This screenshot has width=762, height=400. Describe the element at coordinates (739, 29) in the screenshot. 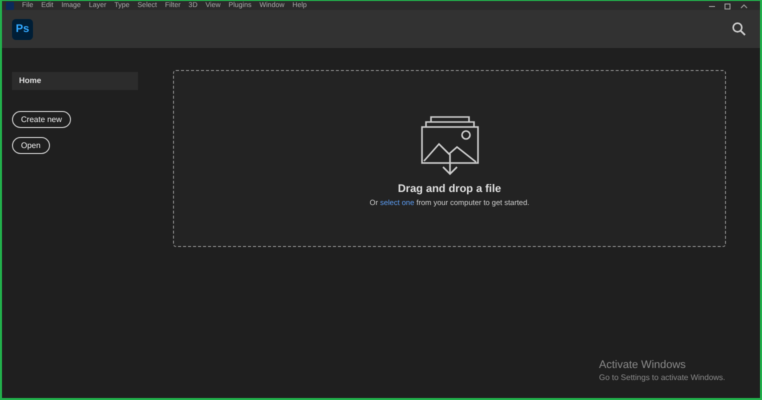

I see `search-icon` at that location.